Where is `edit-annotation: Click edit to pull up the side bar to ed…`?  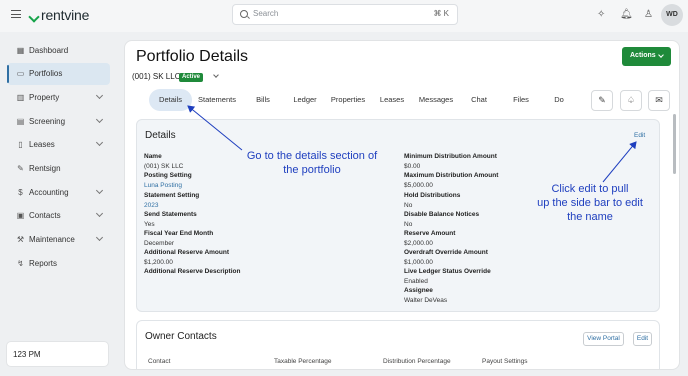 edit-annotation: Click edit to pull up the side bar to ed… is located at coordinates (590, 203).